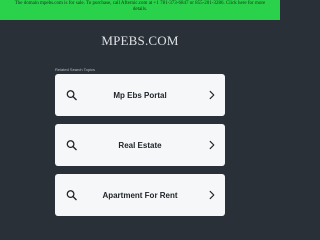  I want to click on site-title: MPEBS.COM, so click(140, 40).